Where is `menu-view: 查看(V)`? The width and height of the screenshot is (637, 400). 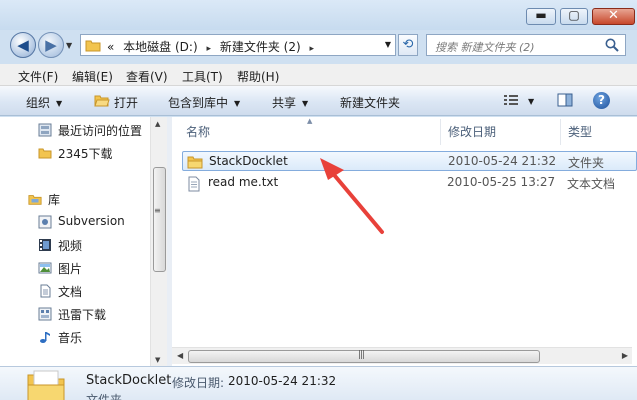
menu-view: 查看(V) is located at coordinates (147, 76).